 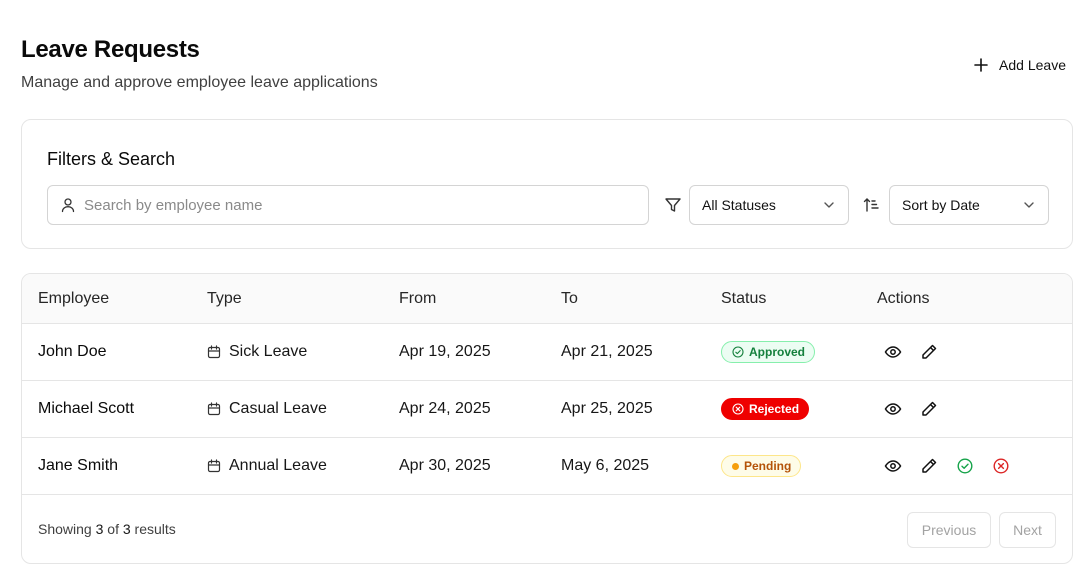 I want to click on to-date: Apr 25, 2025, so click(x=607, y=408).